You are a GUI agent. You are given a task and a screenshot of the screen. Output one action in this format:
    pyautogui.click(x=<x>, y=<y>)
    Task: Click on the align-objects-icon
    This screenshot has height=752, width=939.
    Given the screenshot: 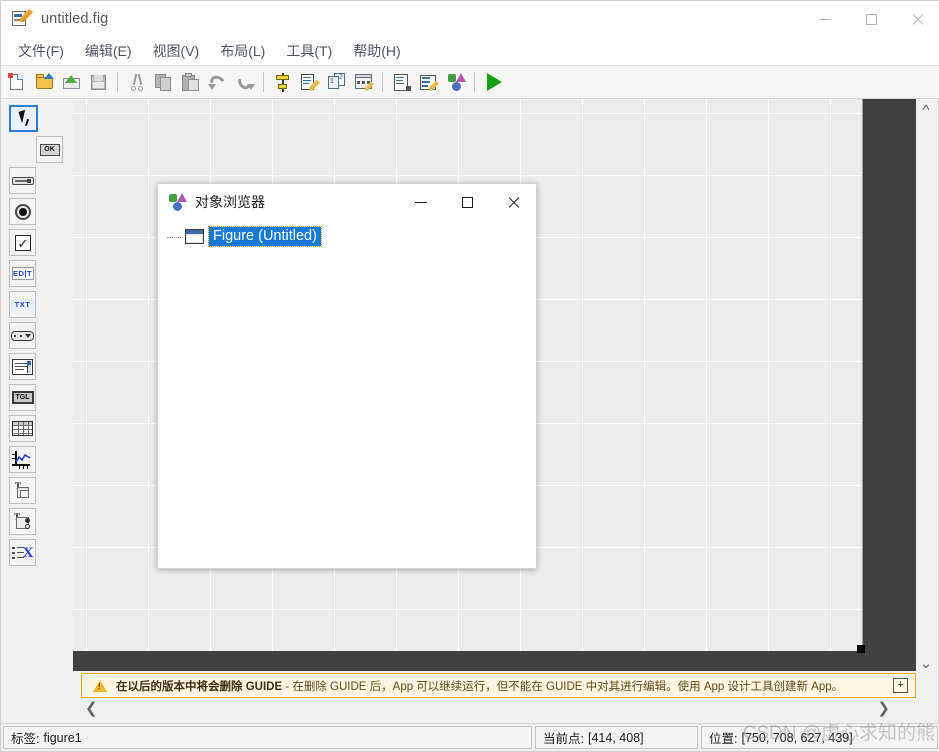 What is the action you would take?
    pyautogui.click(x=283, y=82)
    